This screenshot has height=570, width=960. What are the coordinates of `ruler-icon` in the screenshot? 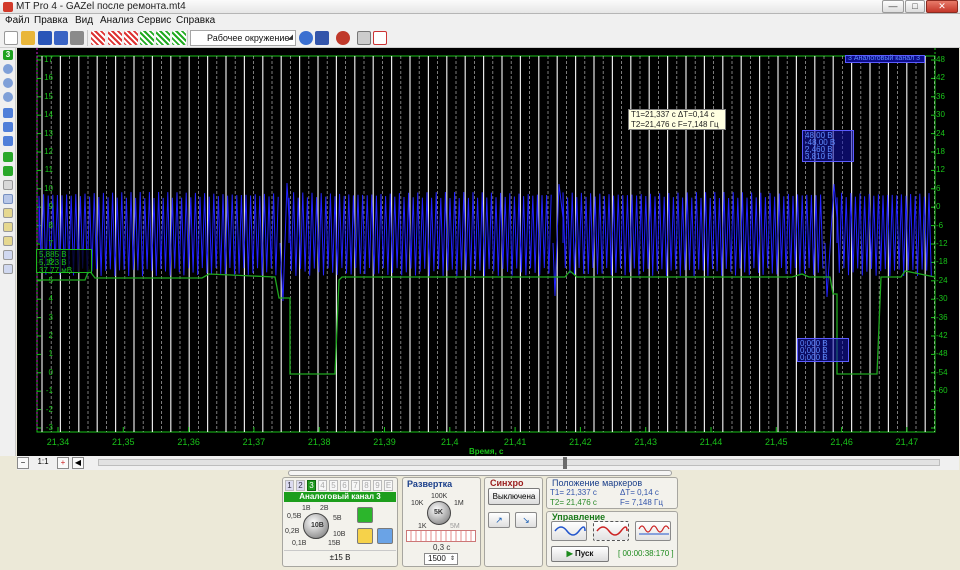 It's located at (8, 185).